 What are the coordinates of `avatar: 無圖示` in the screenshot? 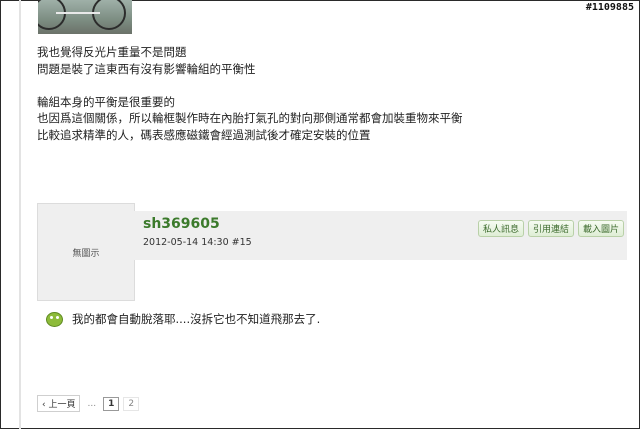 It's located at (86, 252).